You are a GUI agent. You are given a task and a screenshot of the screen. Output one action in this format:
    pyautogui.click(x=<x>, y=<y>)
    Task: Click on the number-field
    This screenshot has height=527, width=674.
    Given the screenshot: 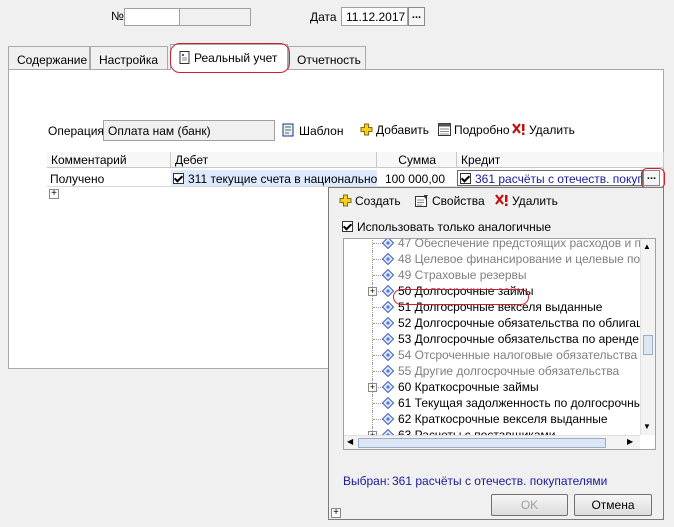 What is the action you would take?
    pyautogui.click(x=152, y=17)
    